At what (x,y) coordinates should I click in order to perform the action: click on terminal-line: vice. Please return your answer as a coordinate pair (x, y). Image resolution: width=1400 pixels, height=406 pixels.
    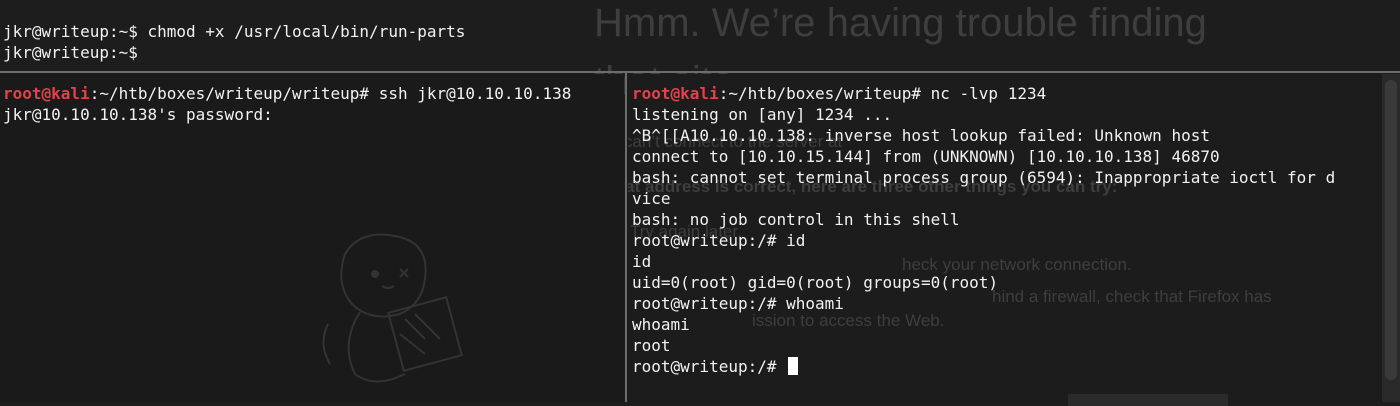
    Looking at the image, I should click on (651, 198).